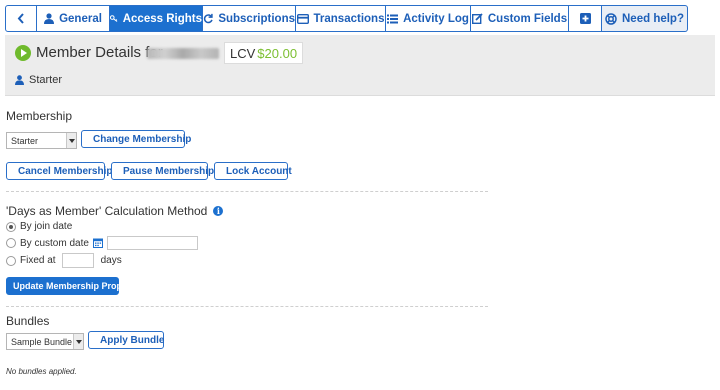 This screenshot has width=720, height=390. I want to click on option-fixed-label: Fixed at, so click(38, 260).